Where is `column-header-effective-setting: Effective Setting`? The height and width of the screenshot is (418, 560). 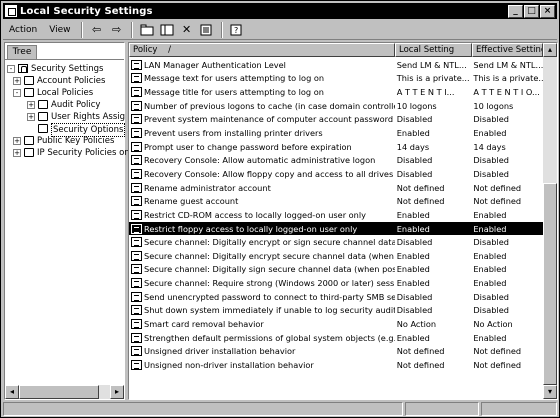
column-header-effective-setting: Effective Setting is located at coordinates (507, 50).